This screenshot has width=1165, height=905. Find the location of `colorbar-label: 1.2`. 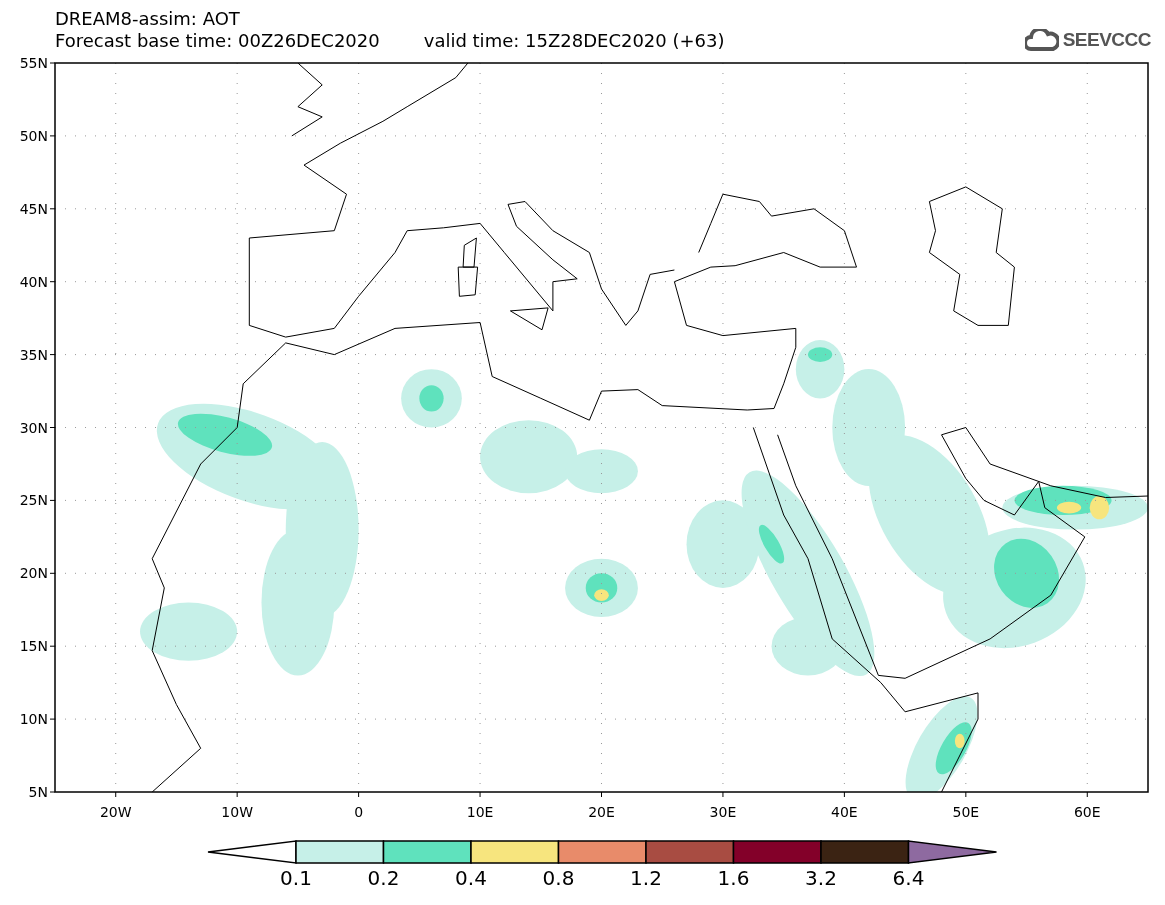

colorbar-label: 1.2 is located at coordinates (646, 878).